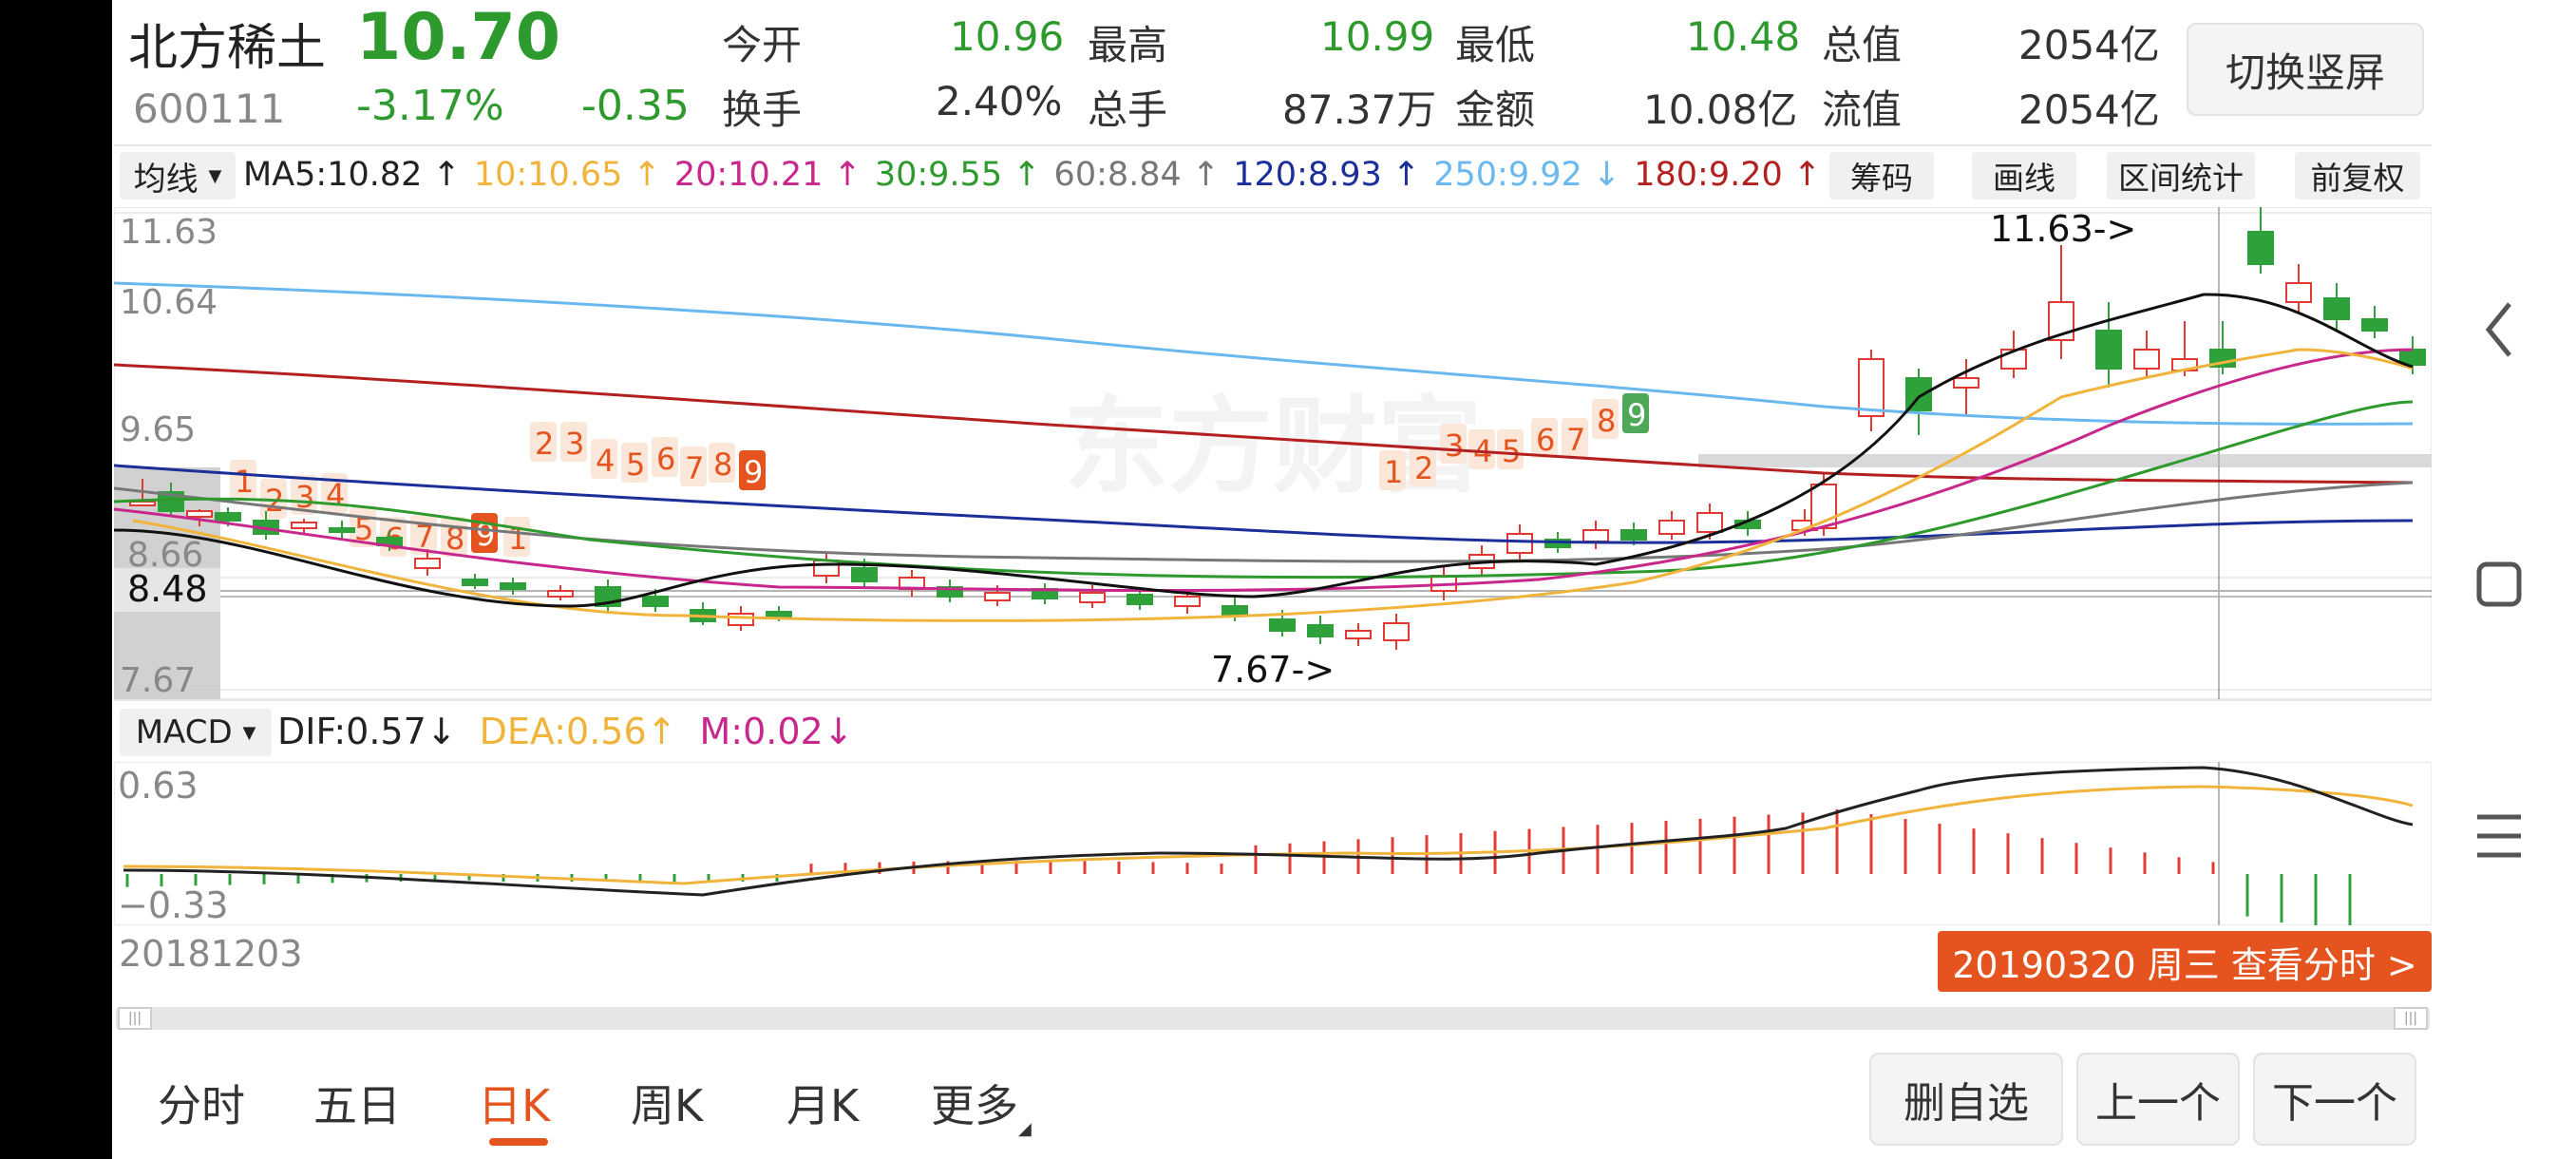 This screenshot has width=2576, height=1159. I want to click on remove-watchlist-button: 删自选, so click(1966, 1099).